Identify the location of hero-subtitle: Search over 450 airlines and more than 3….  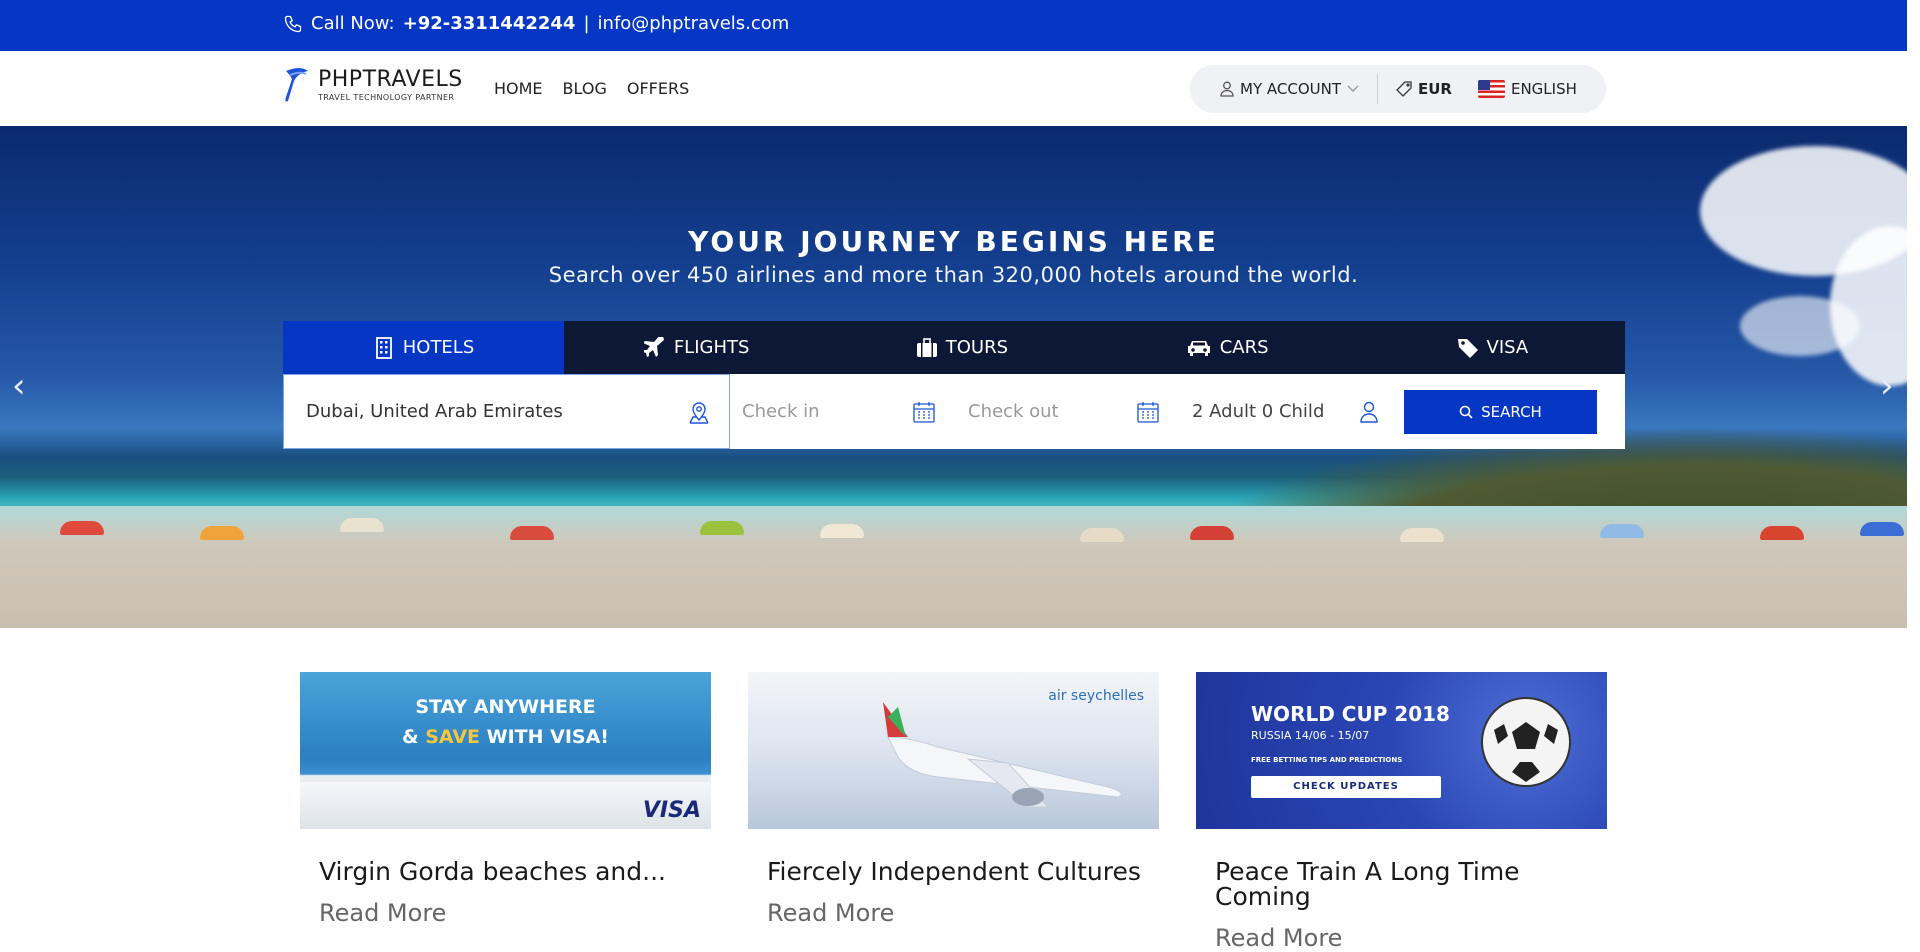
(953, 275).